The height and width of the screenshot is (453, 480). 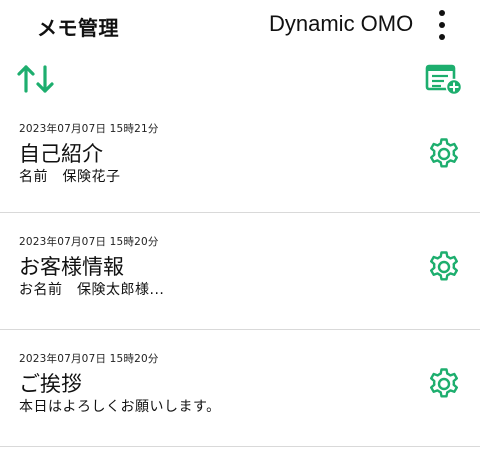 What do you see at coordinates (240, 25) in the screenshot?
I see `app-header: メモ管理 Dynamic OMO` at bounding box center [240, 25].